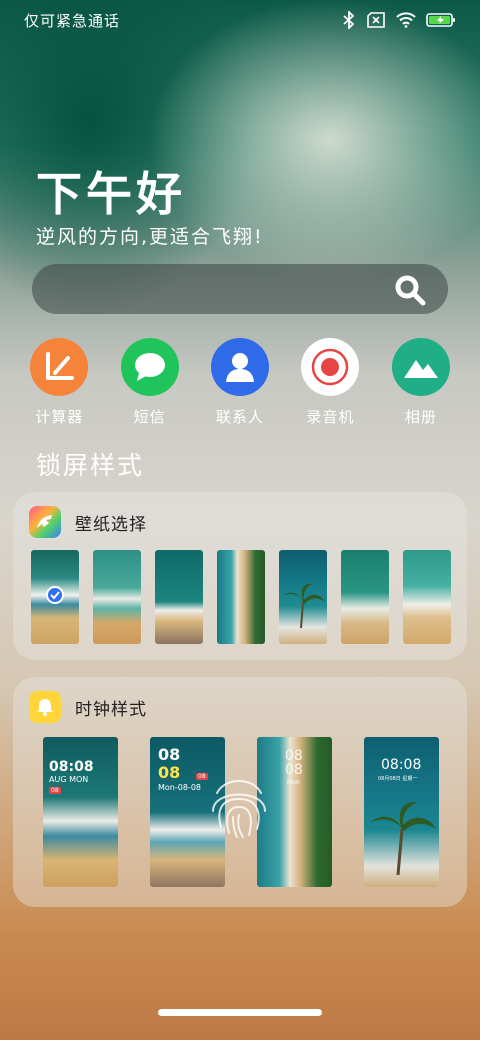  What do you see at coordinates (45, 522) in the screenshot?
I see `wallpaper-theme-icon` at bounding box center [45, 522].